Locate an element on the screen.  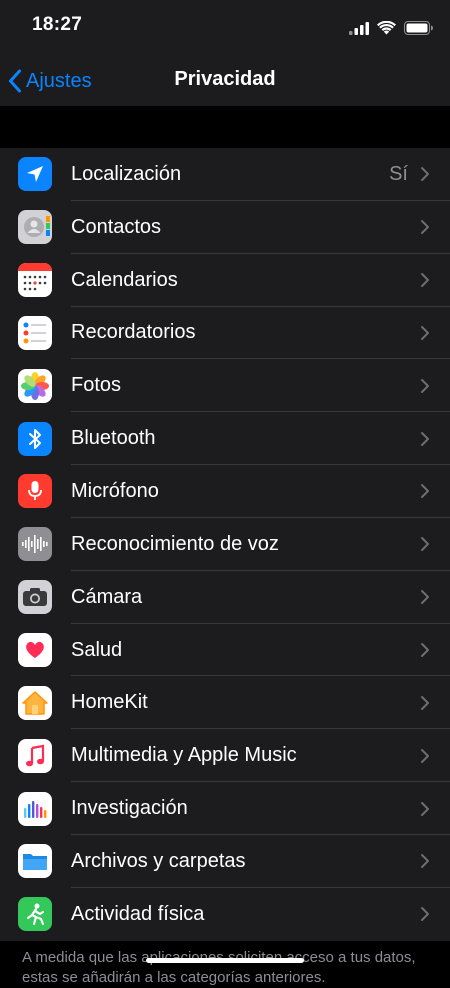
list-item-label: Reconocimiento de voz is located at coordinates (175, 543).